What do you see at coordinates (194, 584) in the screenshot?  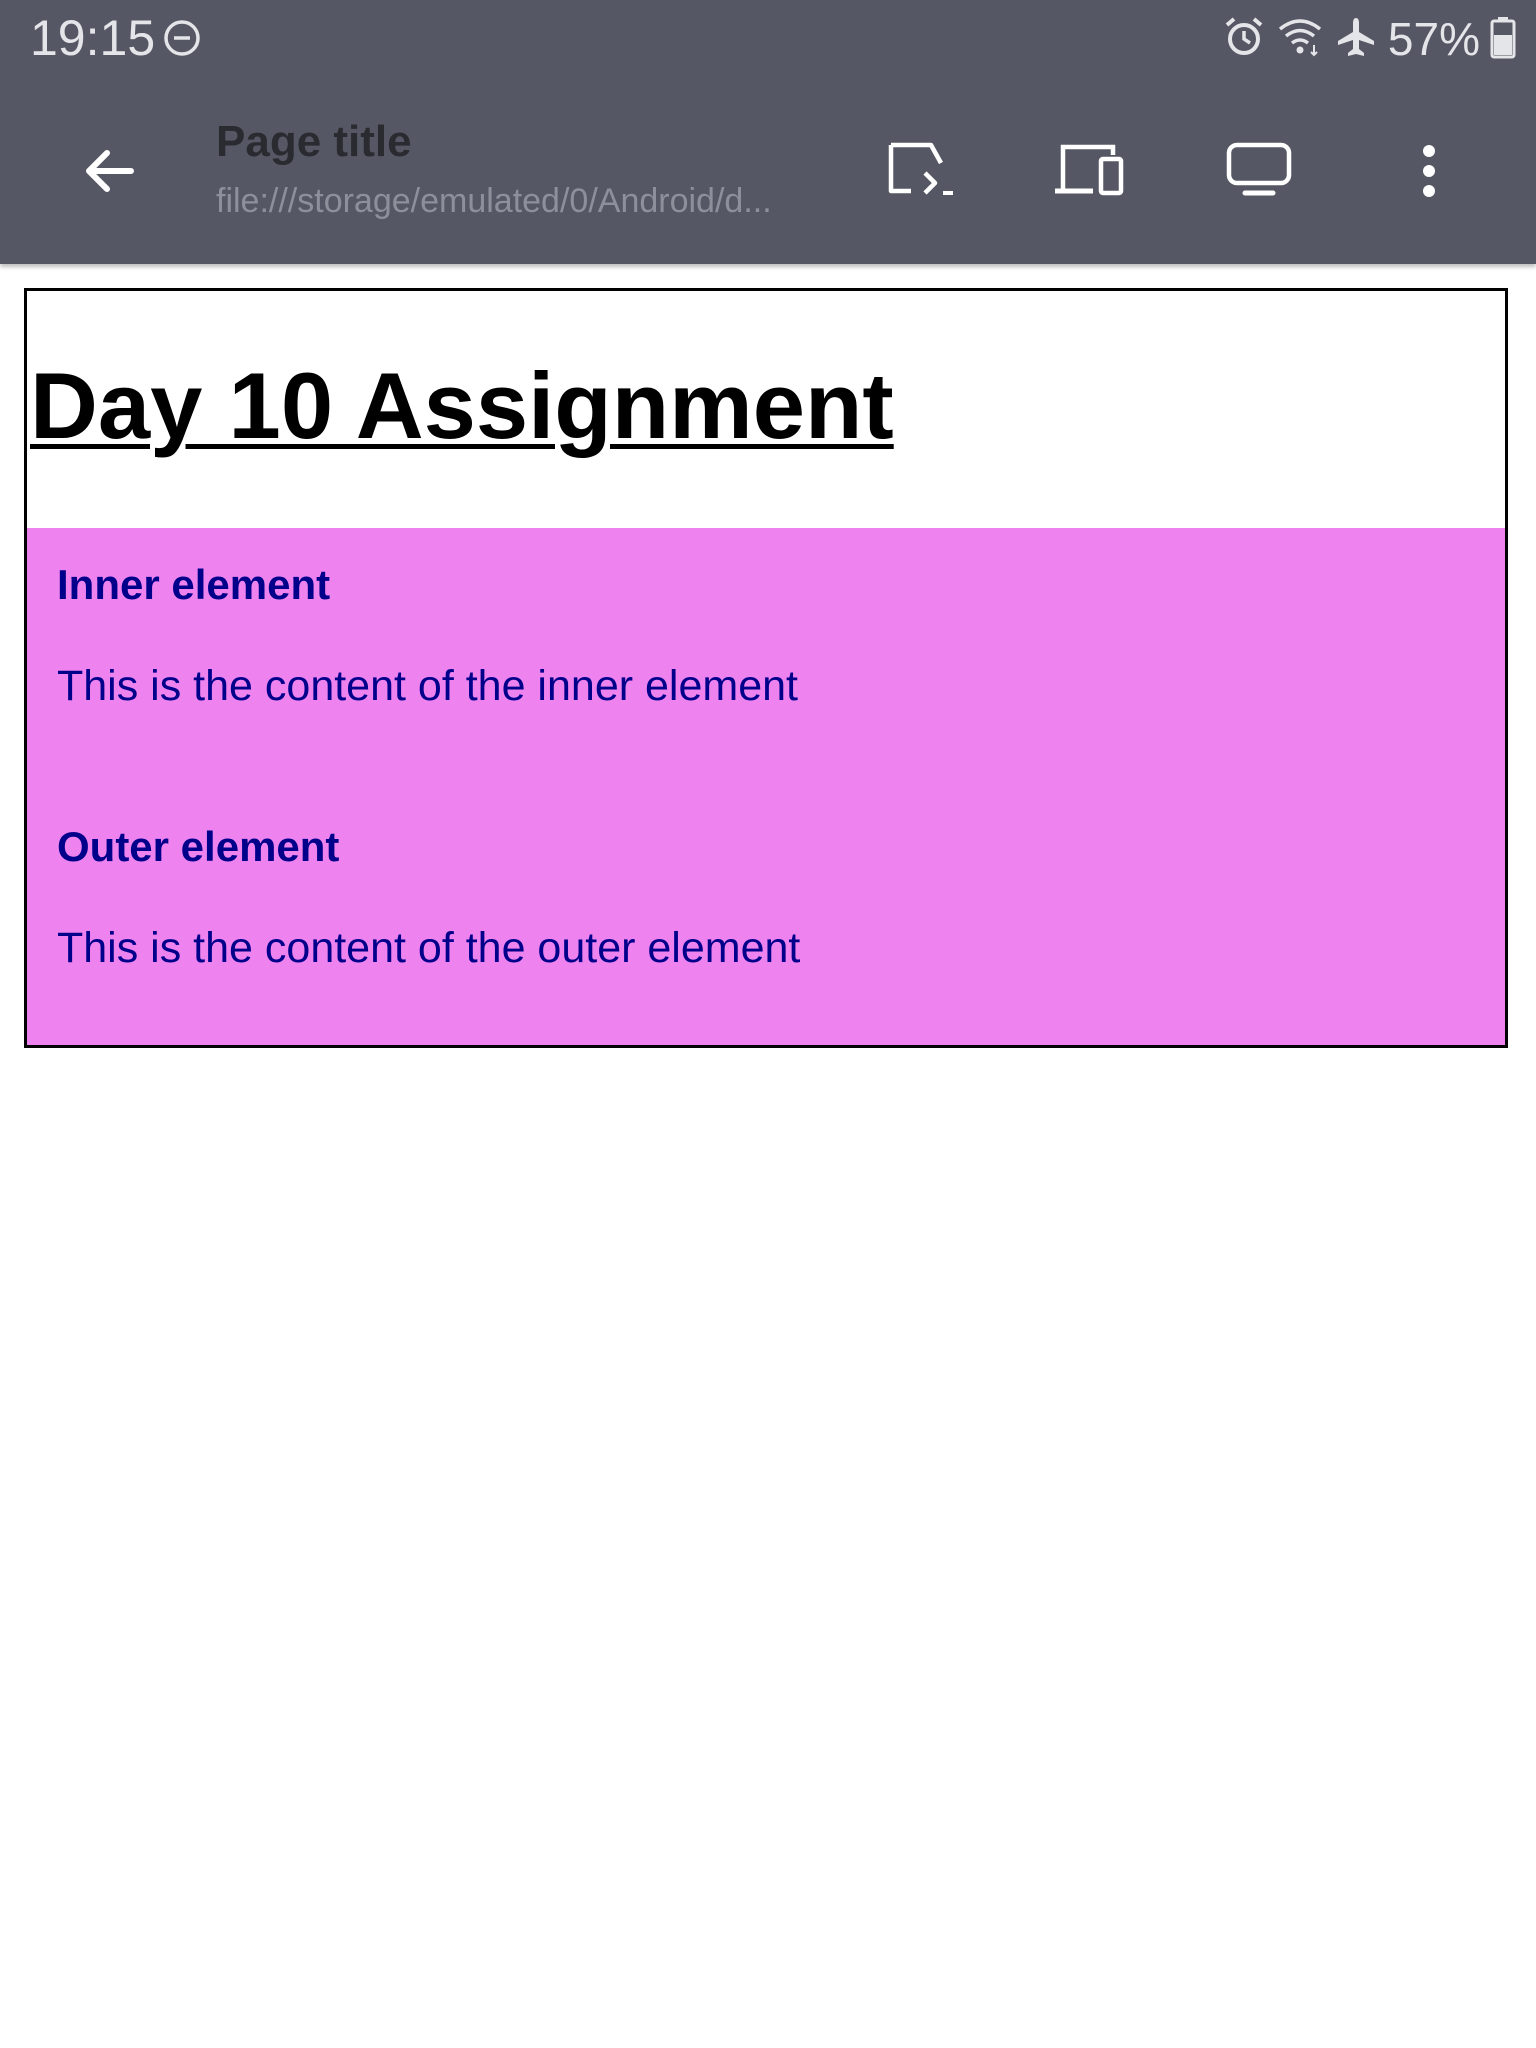 I see `inner-element-title: Inner element` at bounding box center [194, 584].